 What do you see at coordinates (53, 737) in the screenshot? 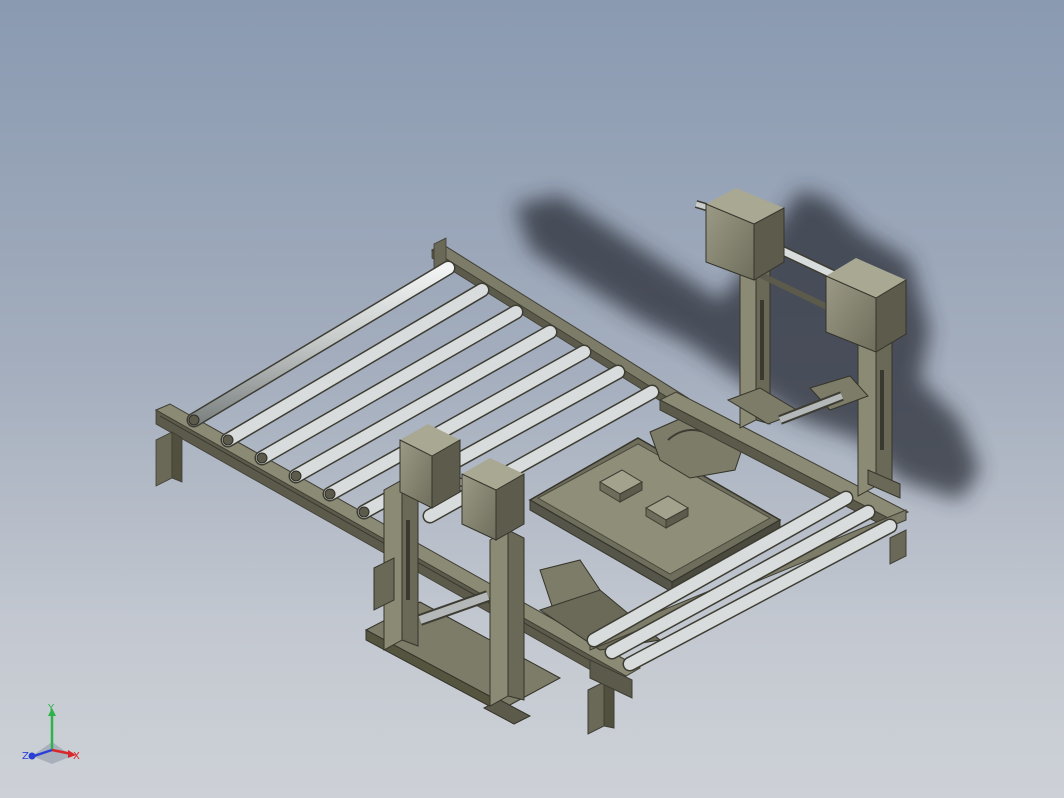
I see `view-triad: Y X Z` at bounding box center [53, 737].